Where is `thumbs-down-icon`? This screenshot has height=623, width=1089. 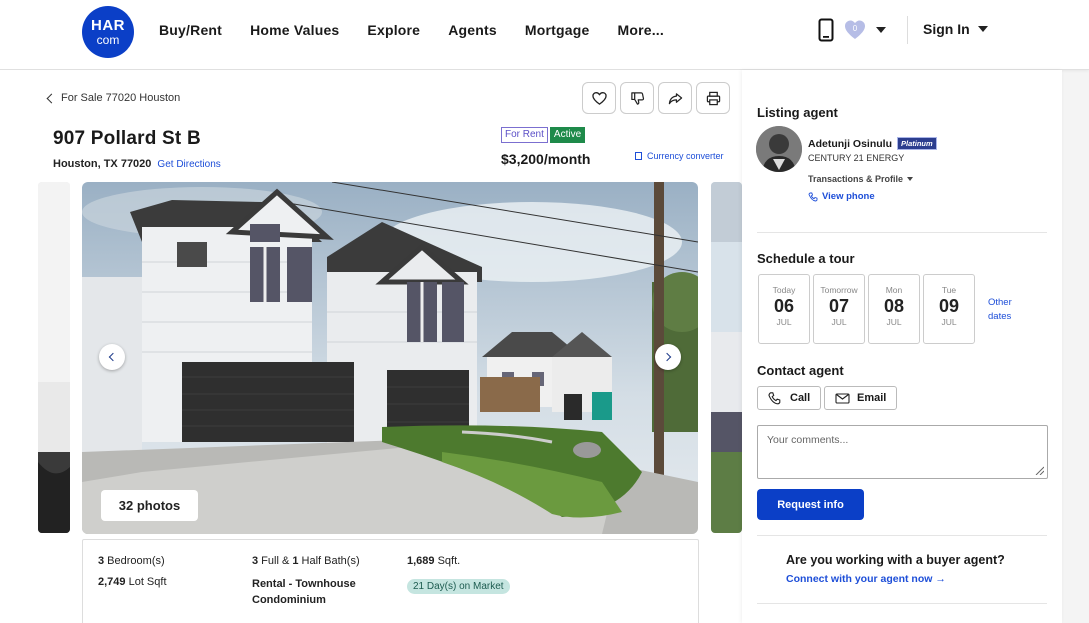
thumbs-down-icon is located at coordinates (637, 98).